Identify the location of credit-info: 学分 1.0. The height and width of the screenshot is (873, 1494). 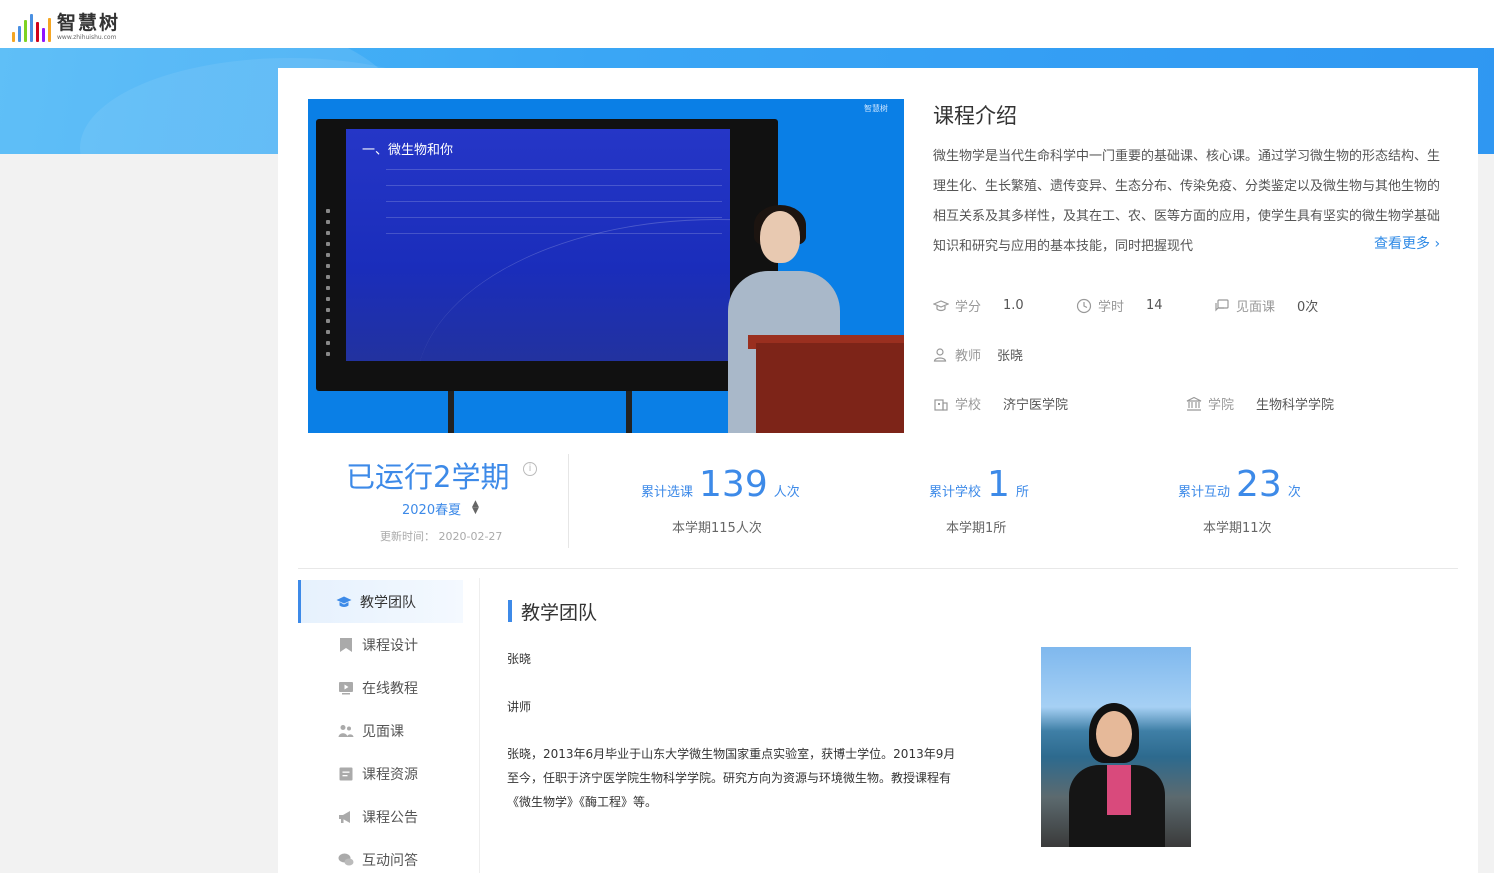
(978, 305).